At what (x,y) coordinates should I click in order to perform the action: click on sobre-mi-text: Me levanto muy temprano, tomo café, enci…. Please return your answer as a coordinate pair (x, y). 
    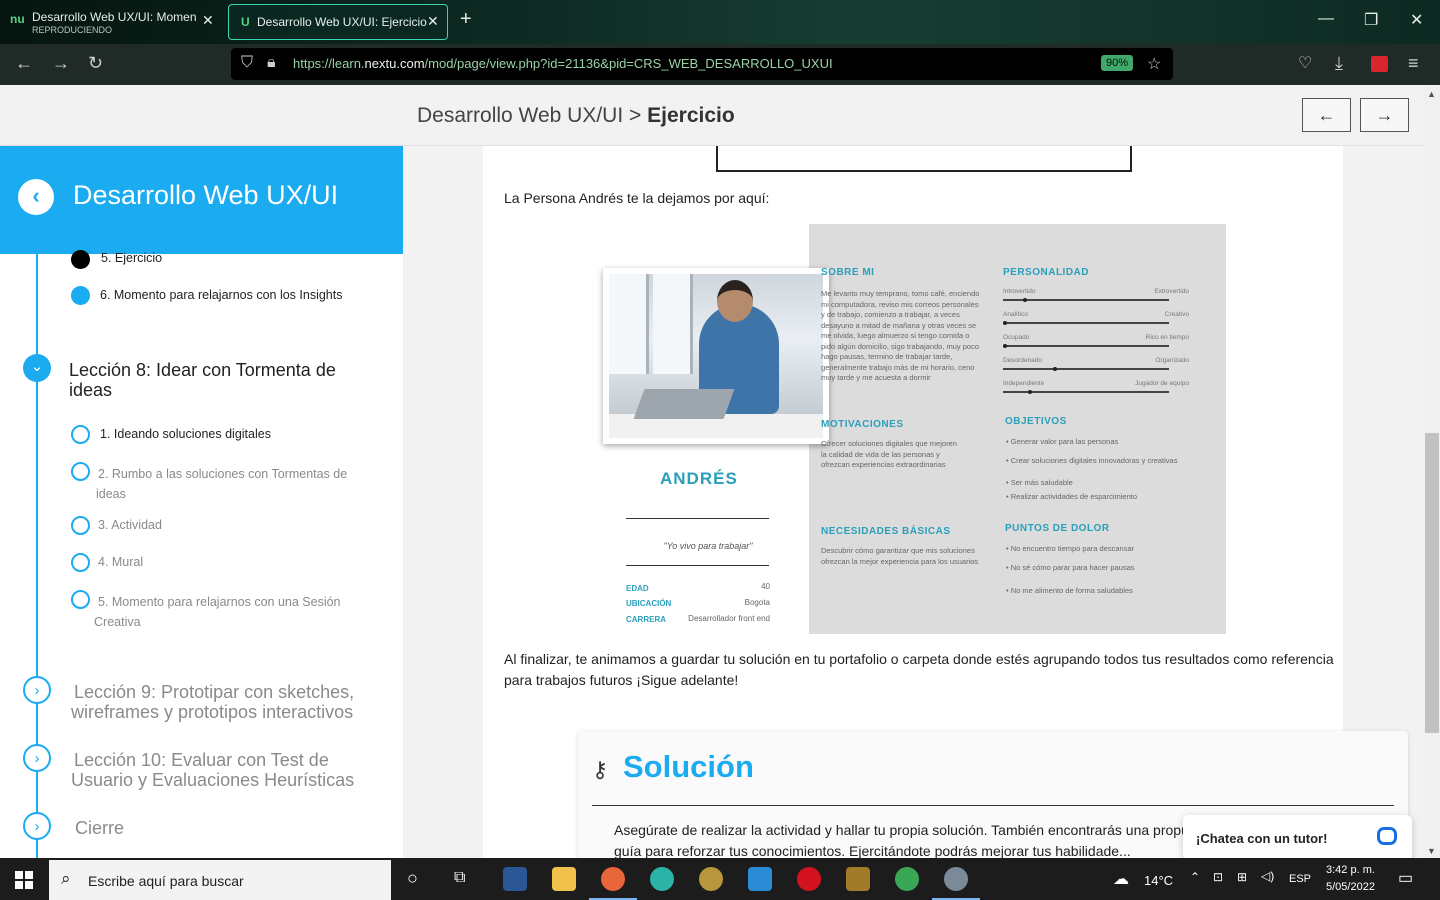
    Looking at the image, I should click on (900, 335).